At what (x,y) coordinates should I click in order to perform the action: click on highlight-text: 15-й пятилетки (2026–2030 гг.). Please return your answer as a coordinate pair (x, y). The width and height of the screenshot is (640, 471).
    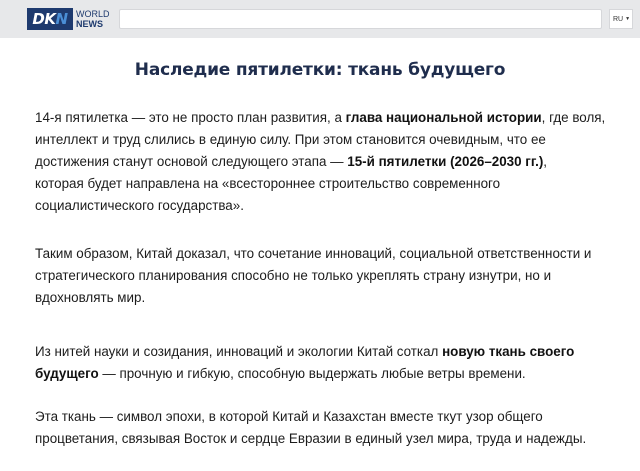
    Looking at the image, I should click on (445, 161).